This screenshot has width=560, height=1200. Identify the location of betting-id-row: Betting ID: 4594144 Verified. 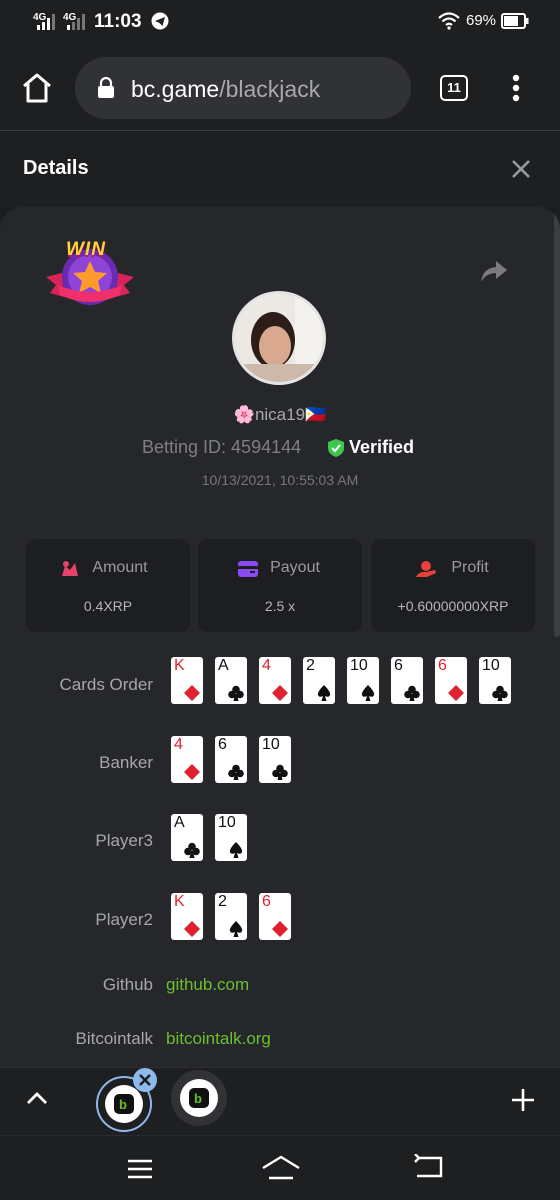
(285, 449).